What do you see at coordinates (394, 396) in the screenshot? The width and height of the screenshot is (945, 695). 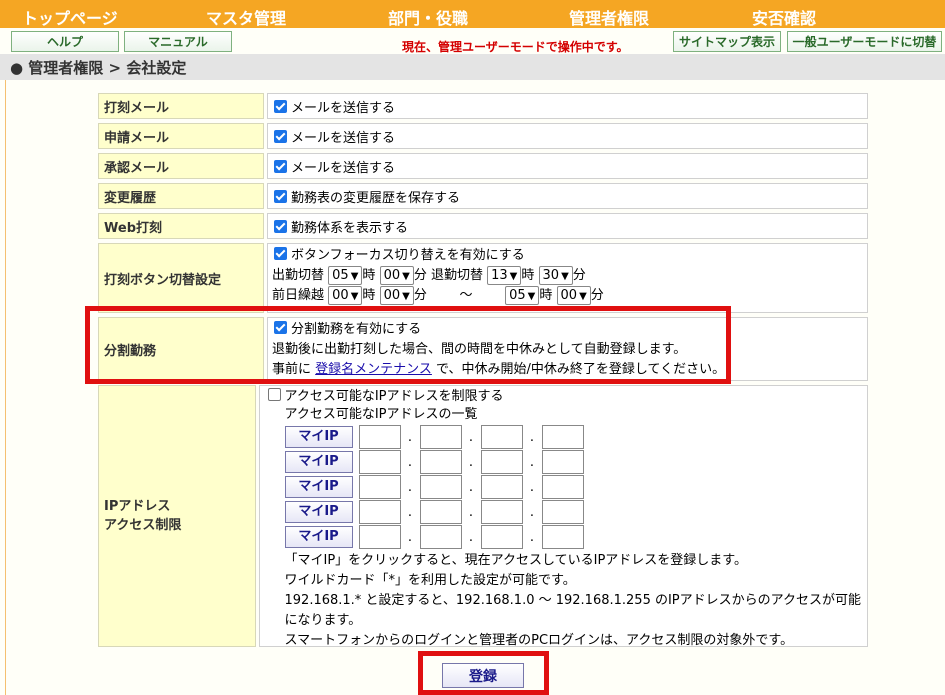 I see `ip-restrict-text: アクセス可能なIPアドレスを制限する` at bounding box center [394, 396].